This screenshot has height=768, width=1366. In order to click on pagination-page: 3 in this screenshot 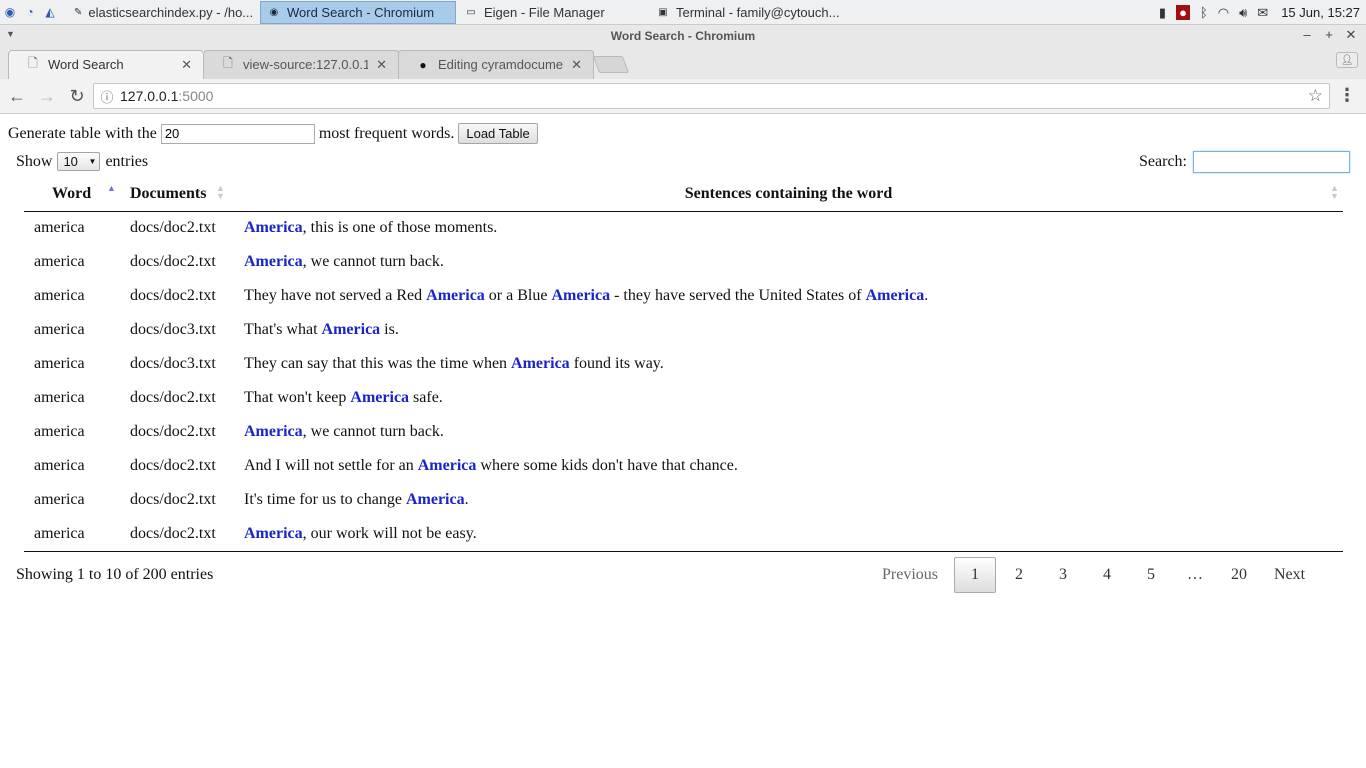, I will do `click(1063, 575)`.